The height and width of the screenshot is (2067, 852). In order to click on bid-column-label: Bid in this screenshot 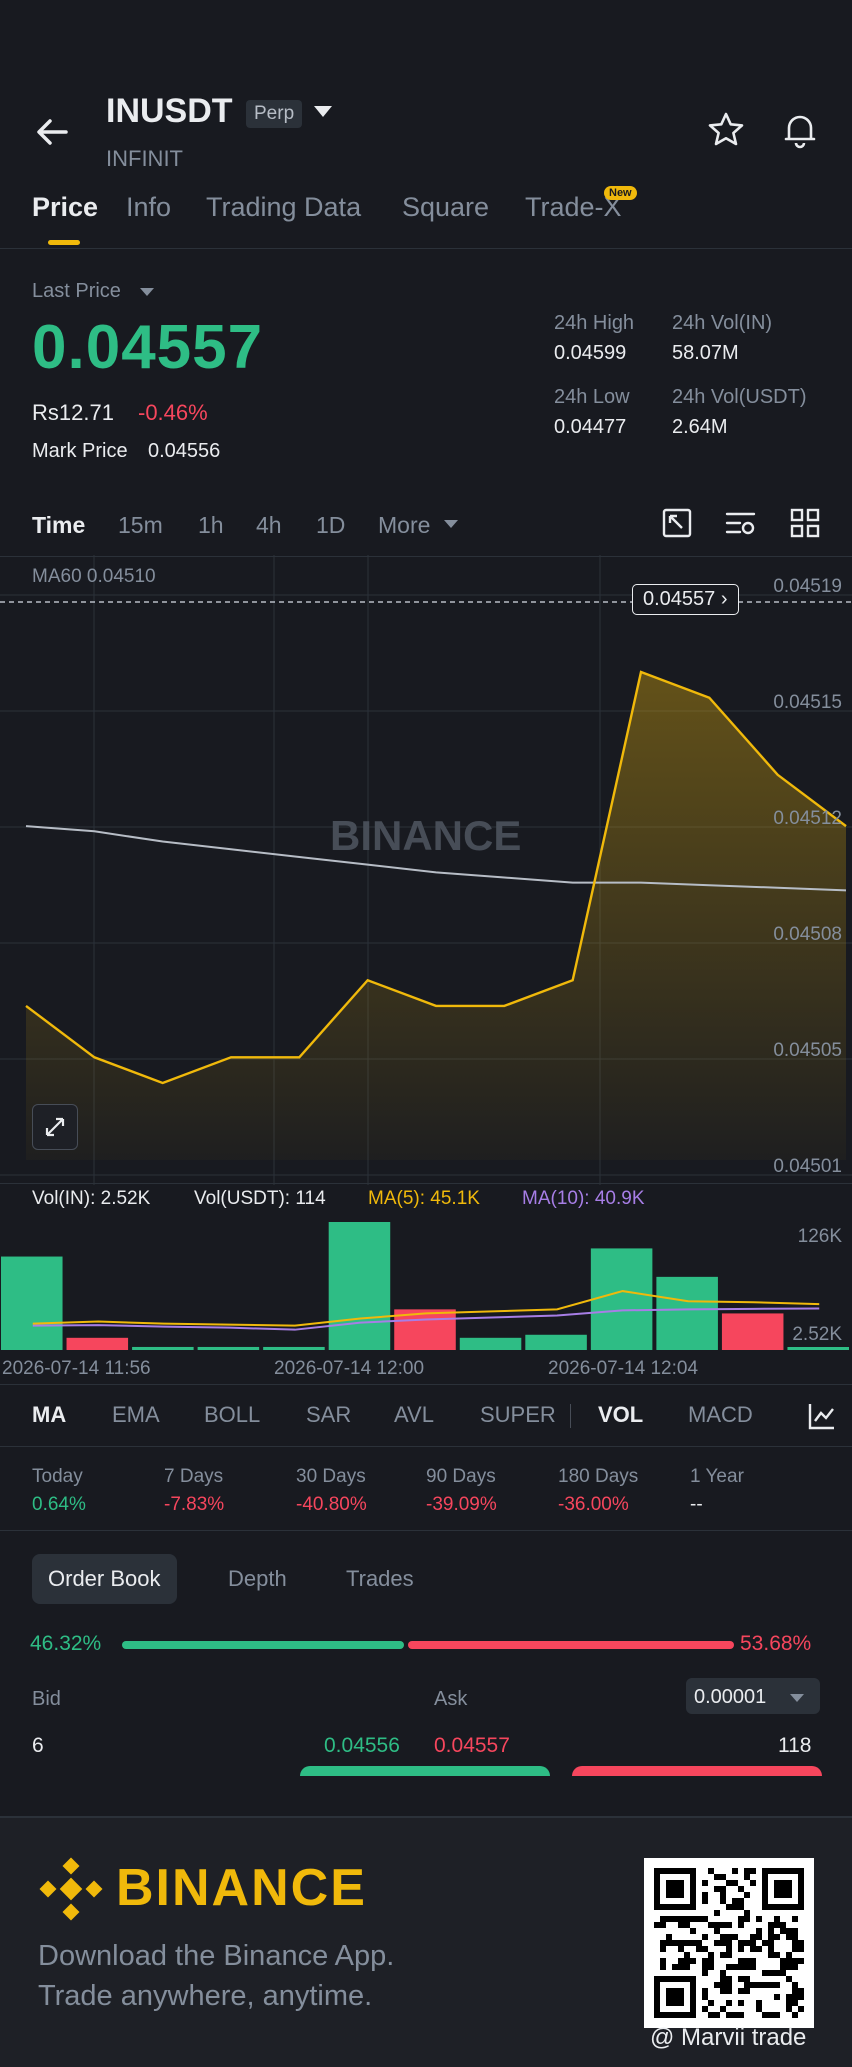, I will do `click(46, 1699)`.